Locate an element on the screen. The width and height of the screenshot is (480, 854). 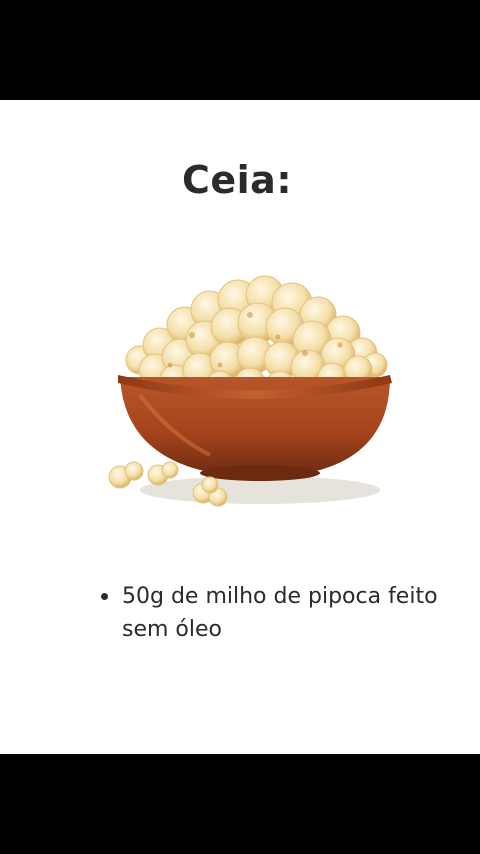
list-item-text: 50g de milho de pipoca feito sem óleo is located at coordinates (280, 613).